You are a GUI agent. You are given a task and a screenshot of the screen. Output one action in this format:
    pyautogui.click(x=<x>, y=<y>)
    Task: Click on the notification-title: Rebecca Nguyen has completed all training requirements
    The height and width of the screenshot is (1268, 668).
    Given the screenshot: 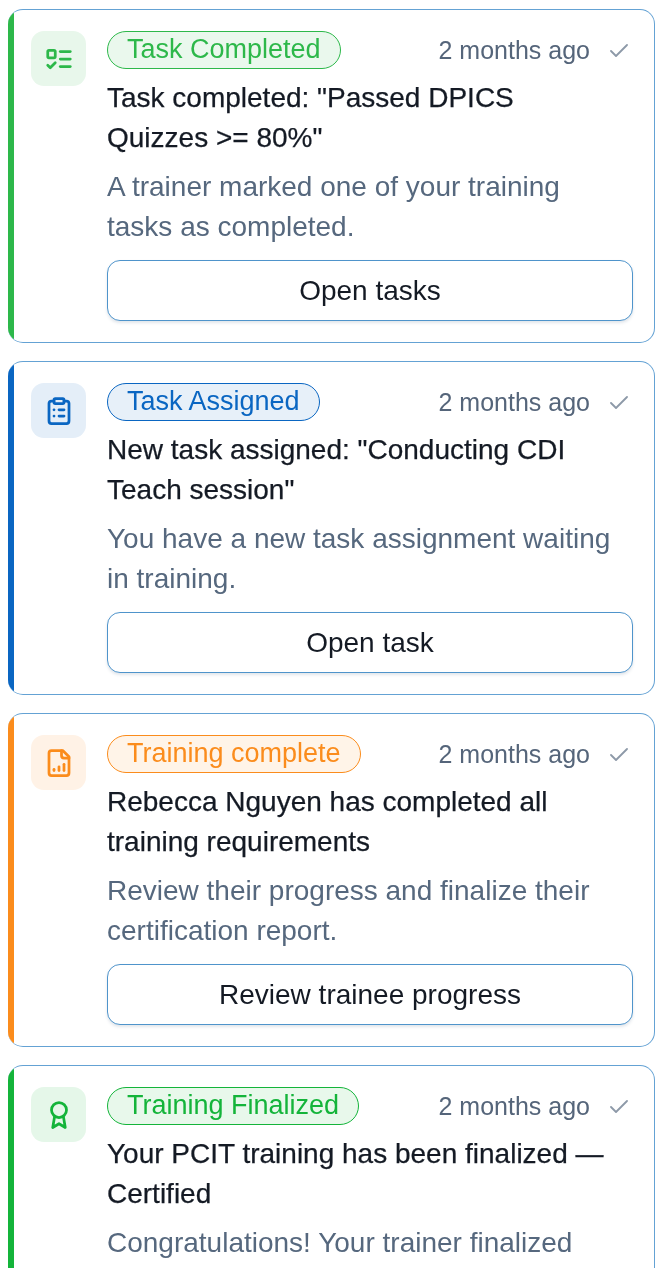 What is the action you would take?
    pyautogui.click(x=328, y=822)
    